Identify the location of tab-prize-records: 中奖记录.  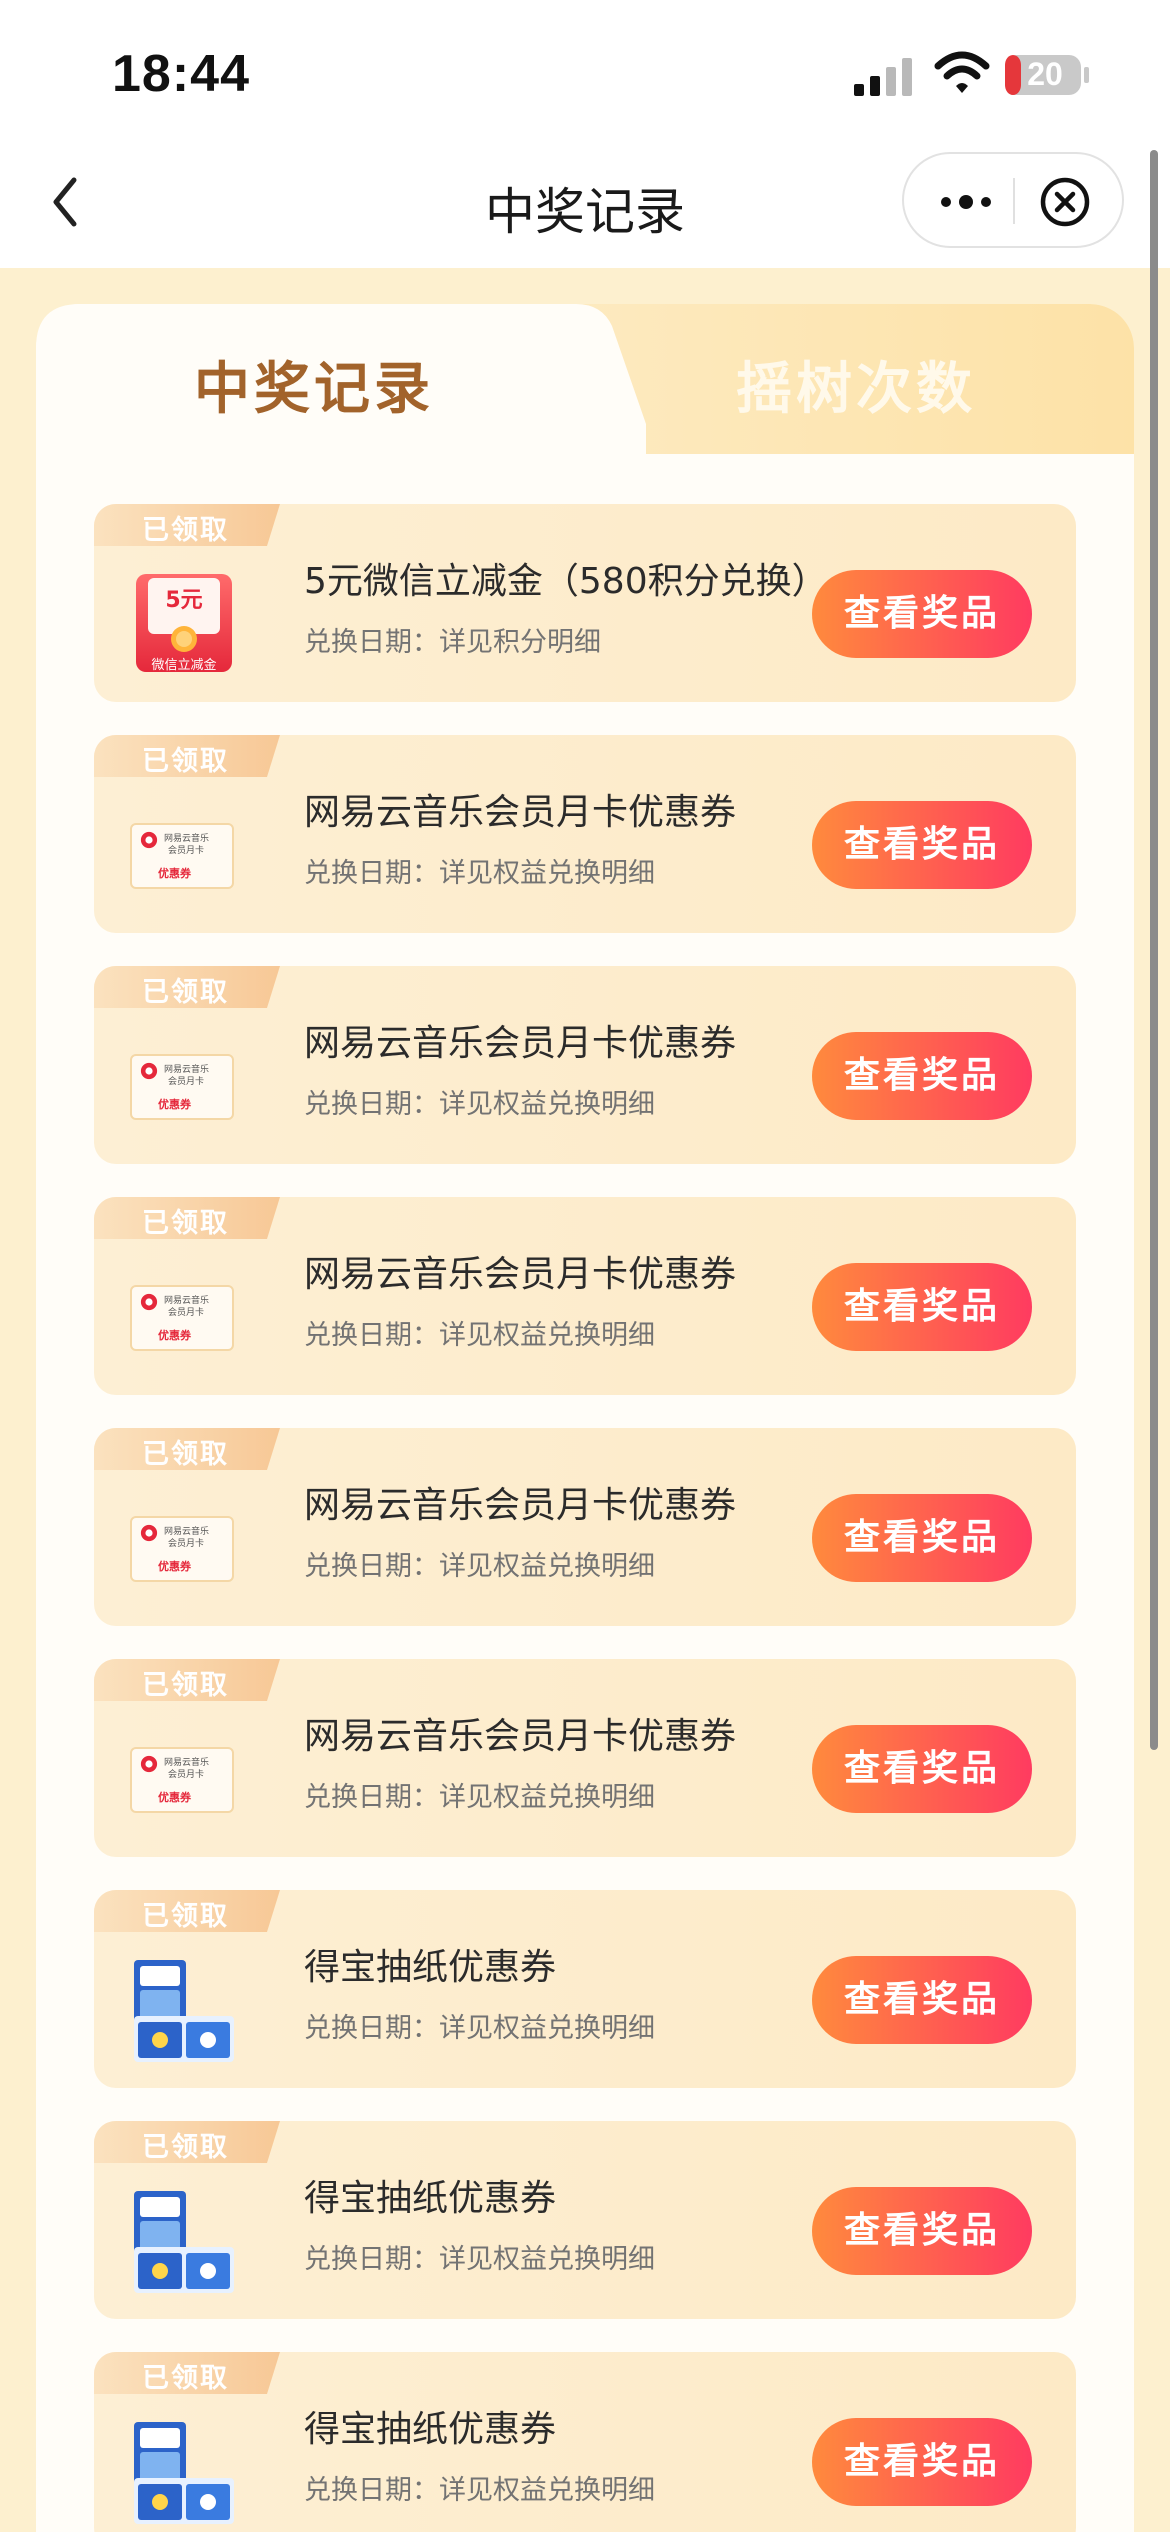
(341, 379).